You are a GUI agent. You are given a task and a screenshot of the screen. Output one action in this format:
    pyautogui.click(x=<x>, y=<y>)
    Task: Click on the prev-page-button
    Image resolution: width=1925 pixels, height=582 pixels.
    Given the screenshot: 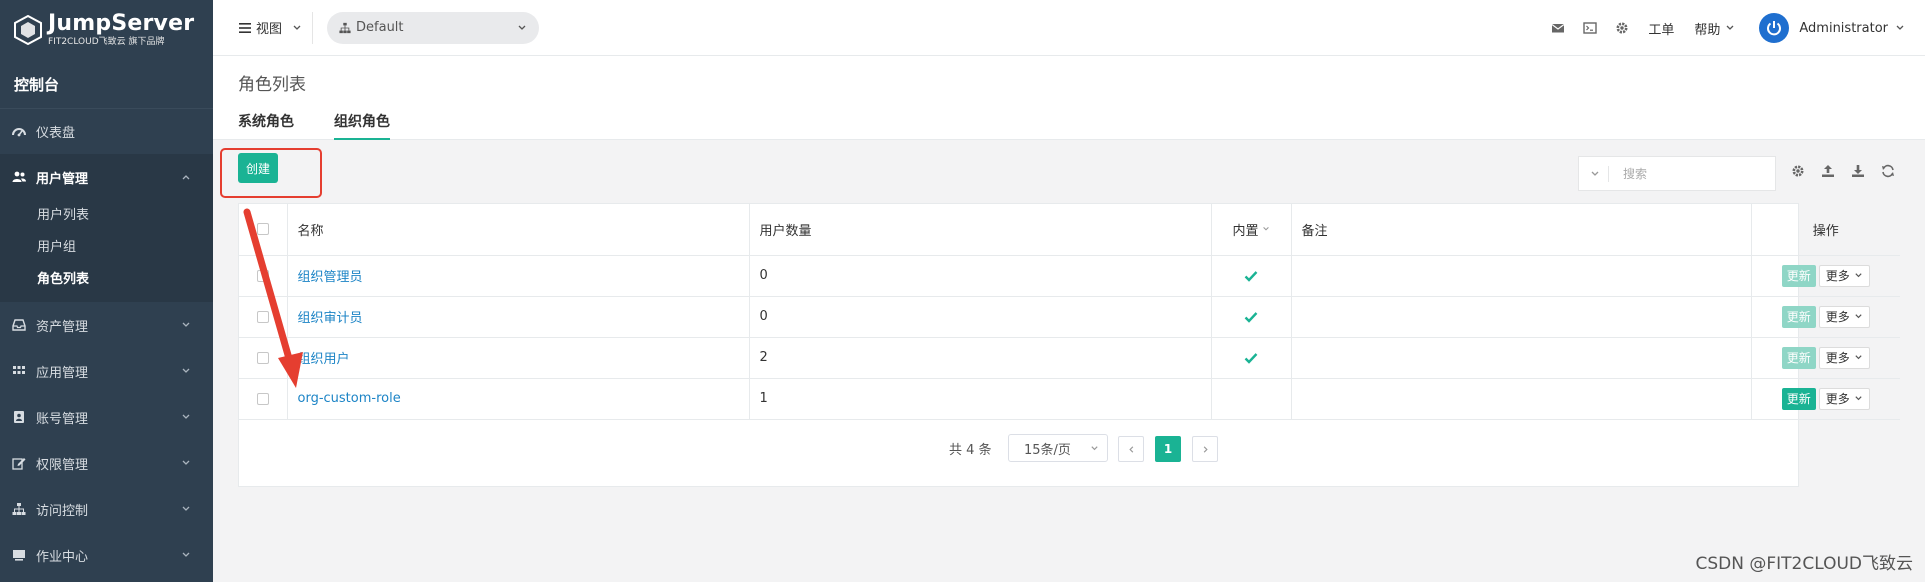 What is the action you would take?
    pyautogui.click(x=1131, y=449)
    